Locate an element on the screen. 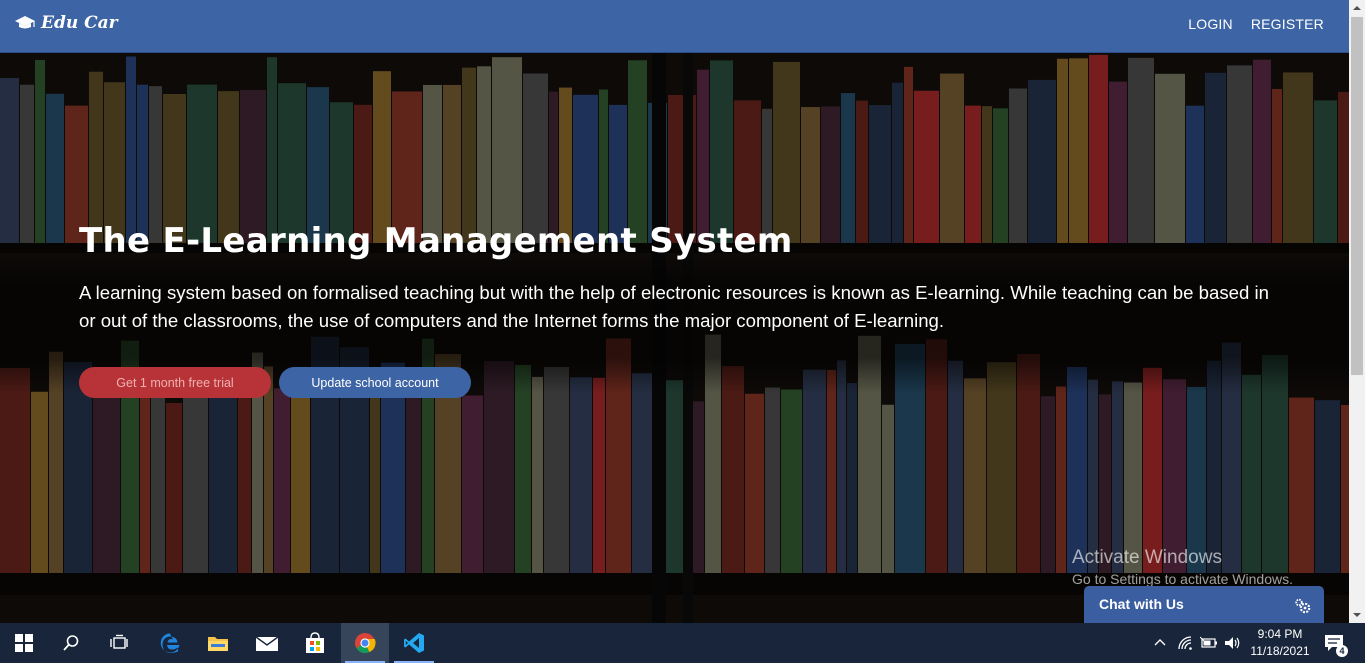  vscode-icon is located at coordinates (414, 643).